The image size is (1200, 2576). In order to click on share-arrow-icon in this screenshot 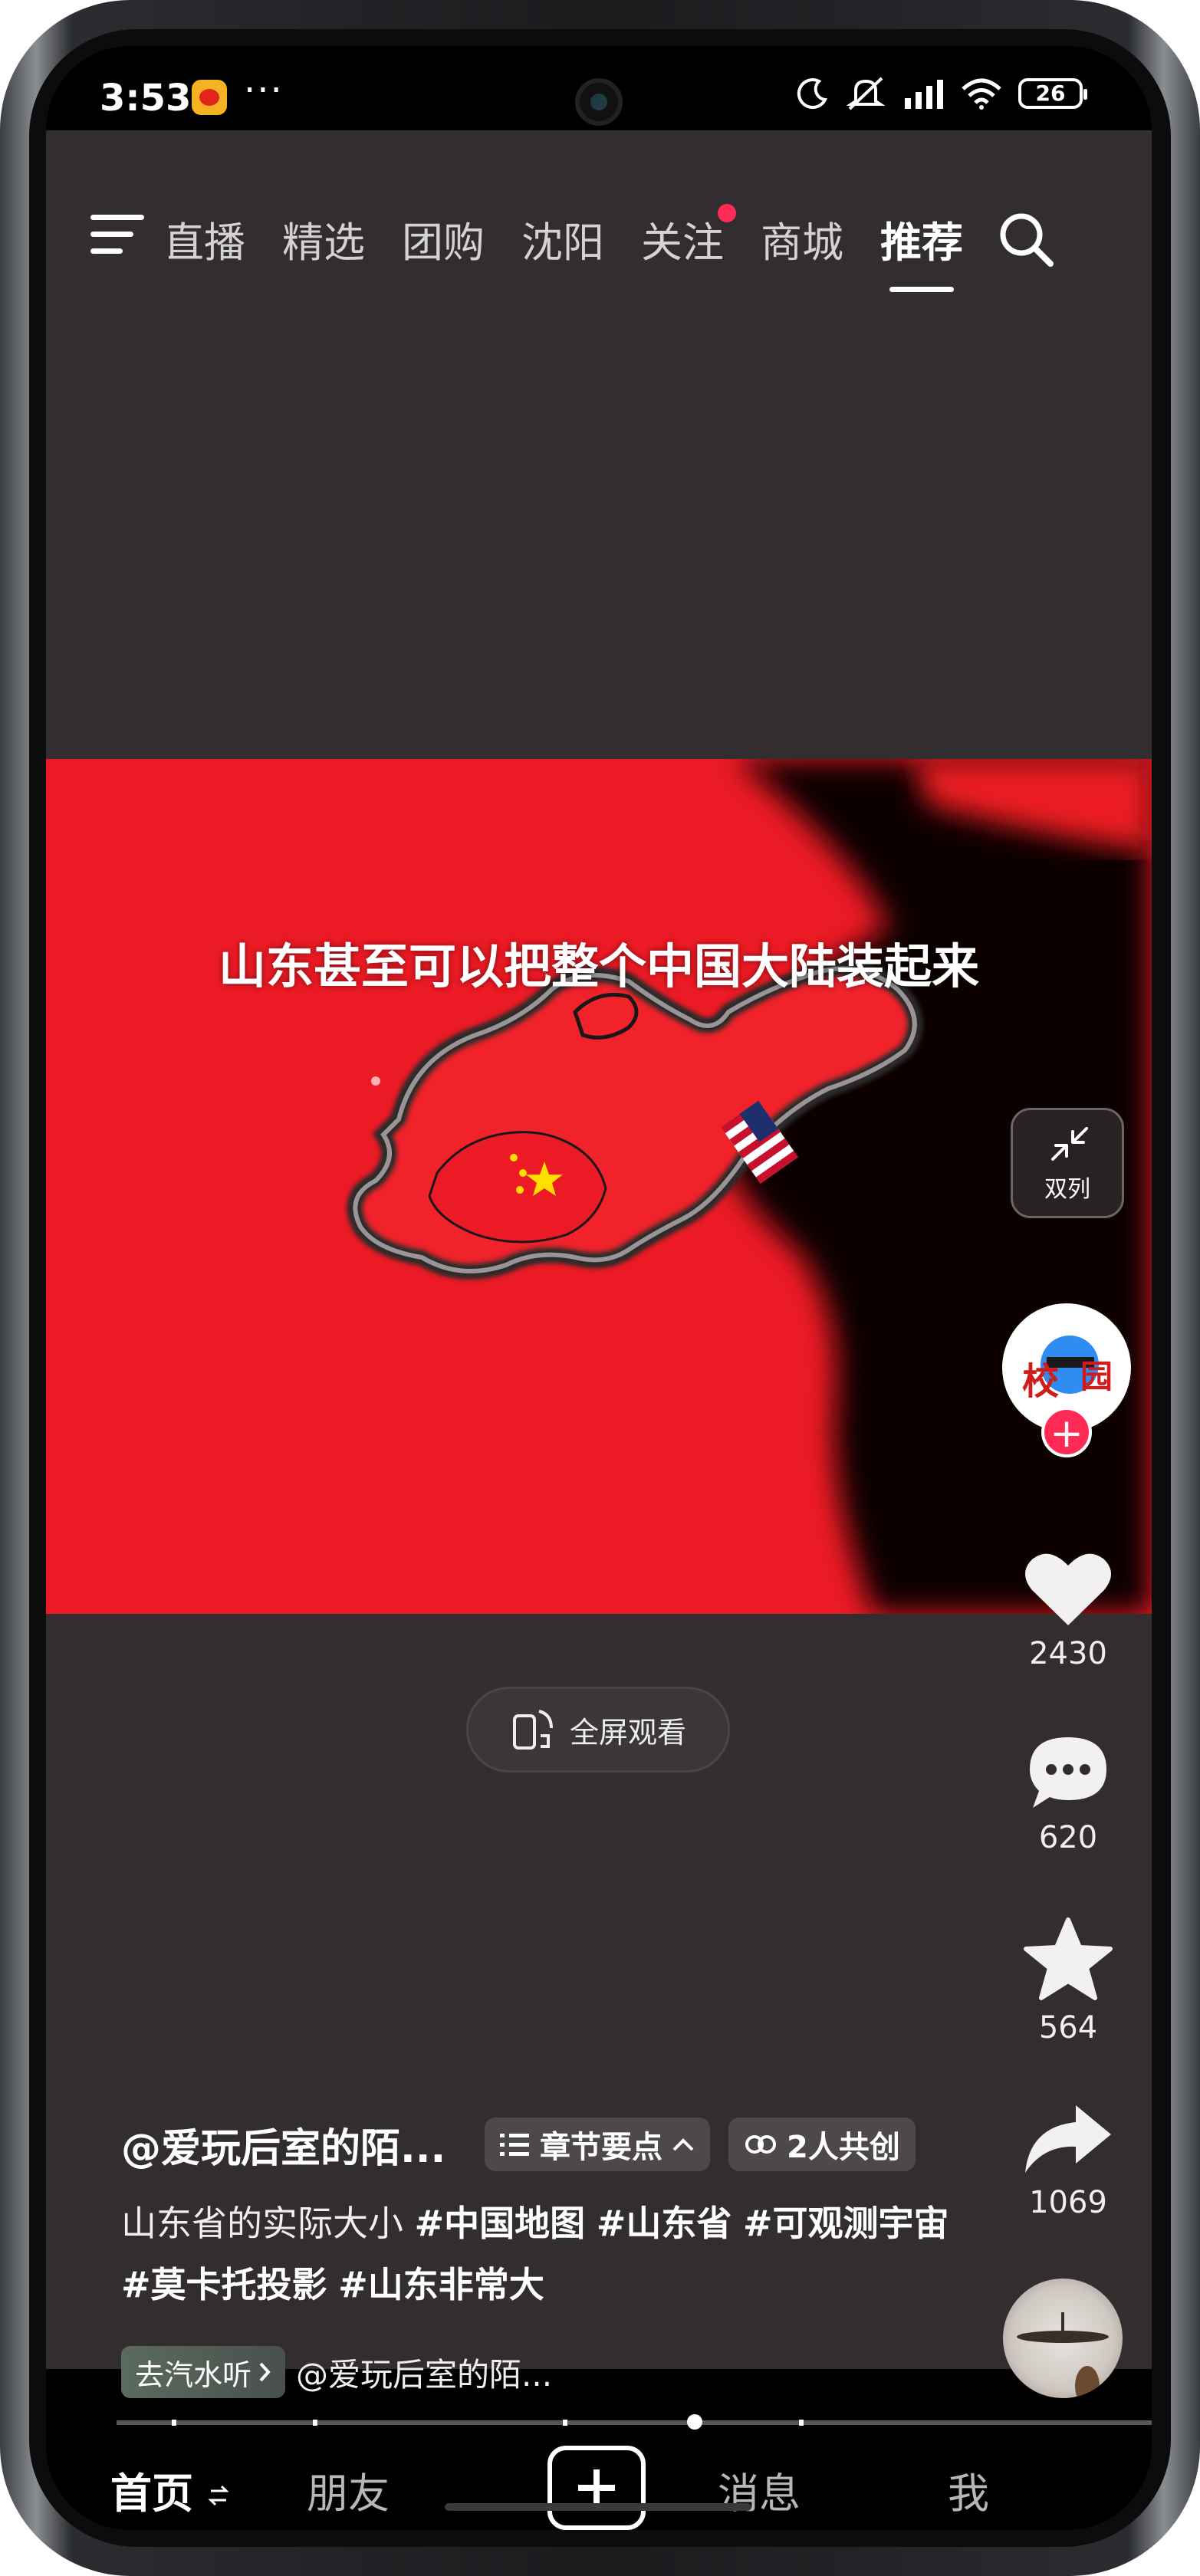, I will do `click(1068, 2139)`.